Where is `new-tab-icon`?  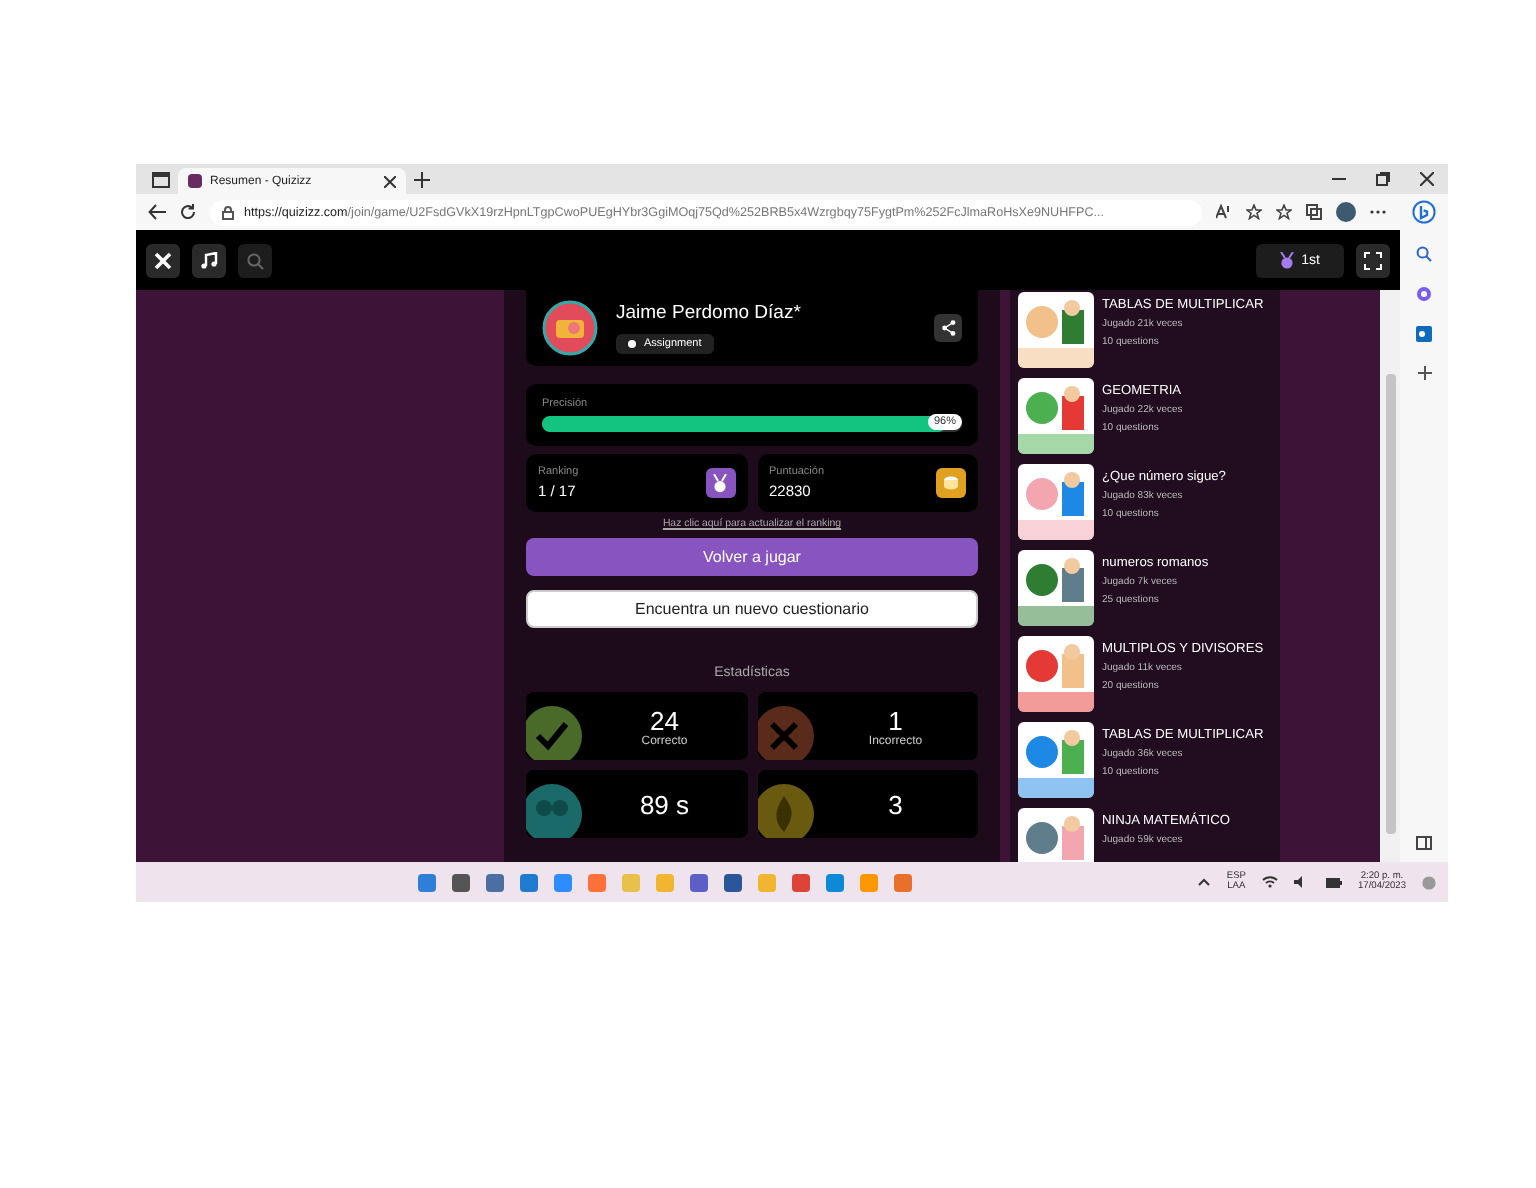
new-tab-icon is located at coordinates (422, 179).